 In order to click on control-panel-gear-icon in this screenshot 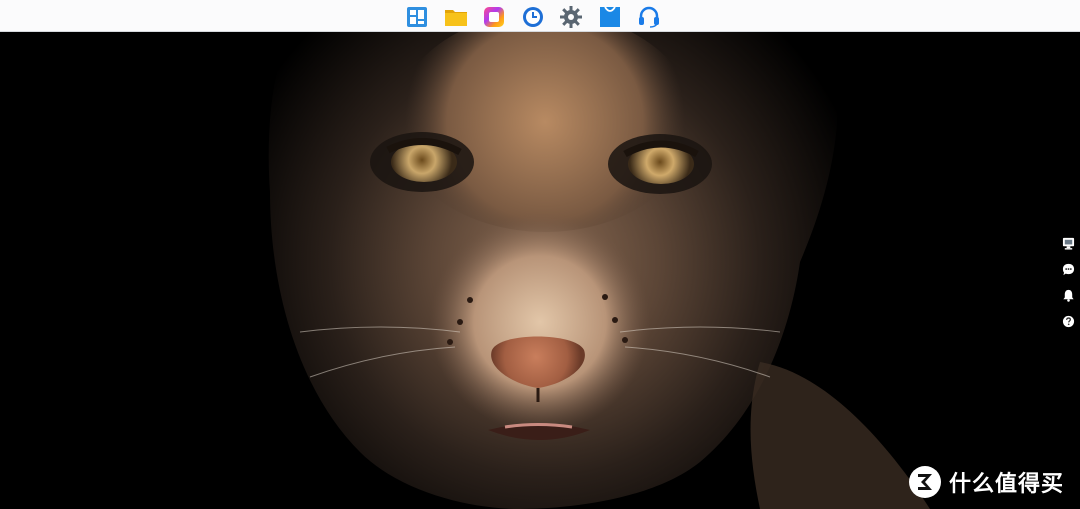, I will do `click(571, 17)`.